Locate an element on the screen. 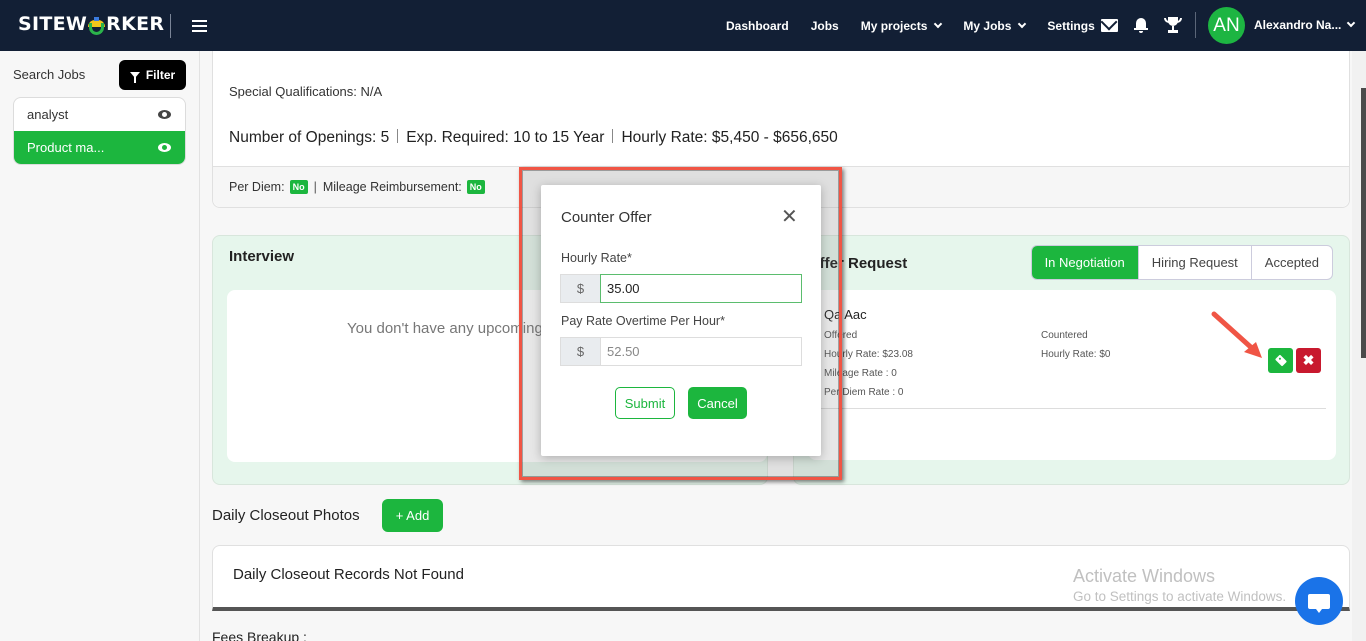 The height and width of the screenshot is (641, 1366). logo-text-right: RKER is located at coordinates (135, 24).